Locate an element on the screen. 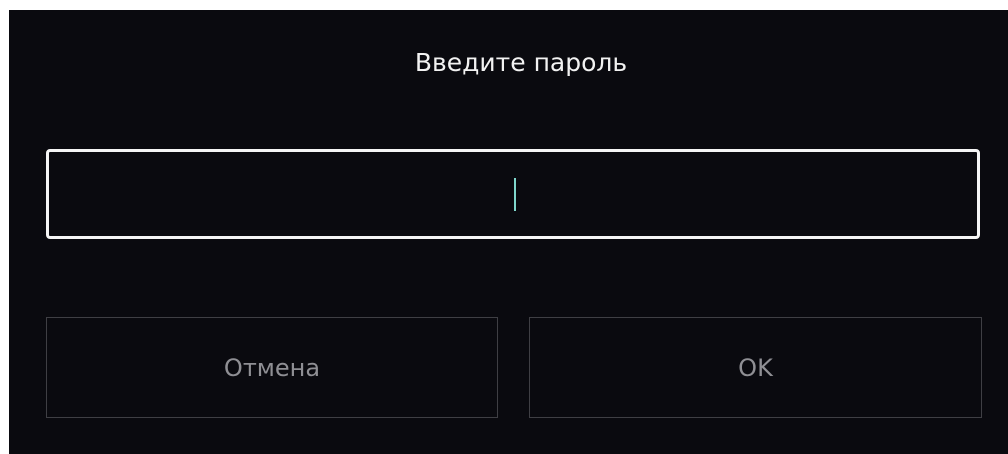  ok-button: OK is located at coordinates (755, 367).